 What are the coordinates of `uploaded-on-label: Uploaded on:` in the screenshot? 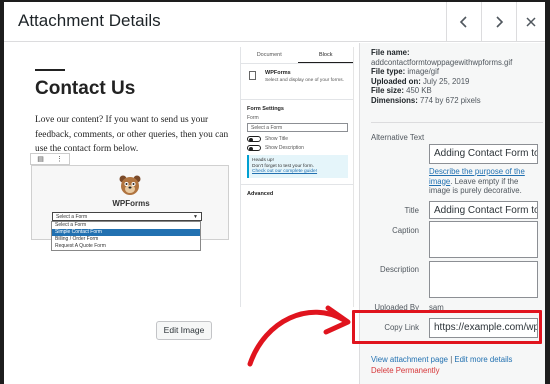 It's located at (396, 81).